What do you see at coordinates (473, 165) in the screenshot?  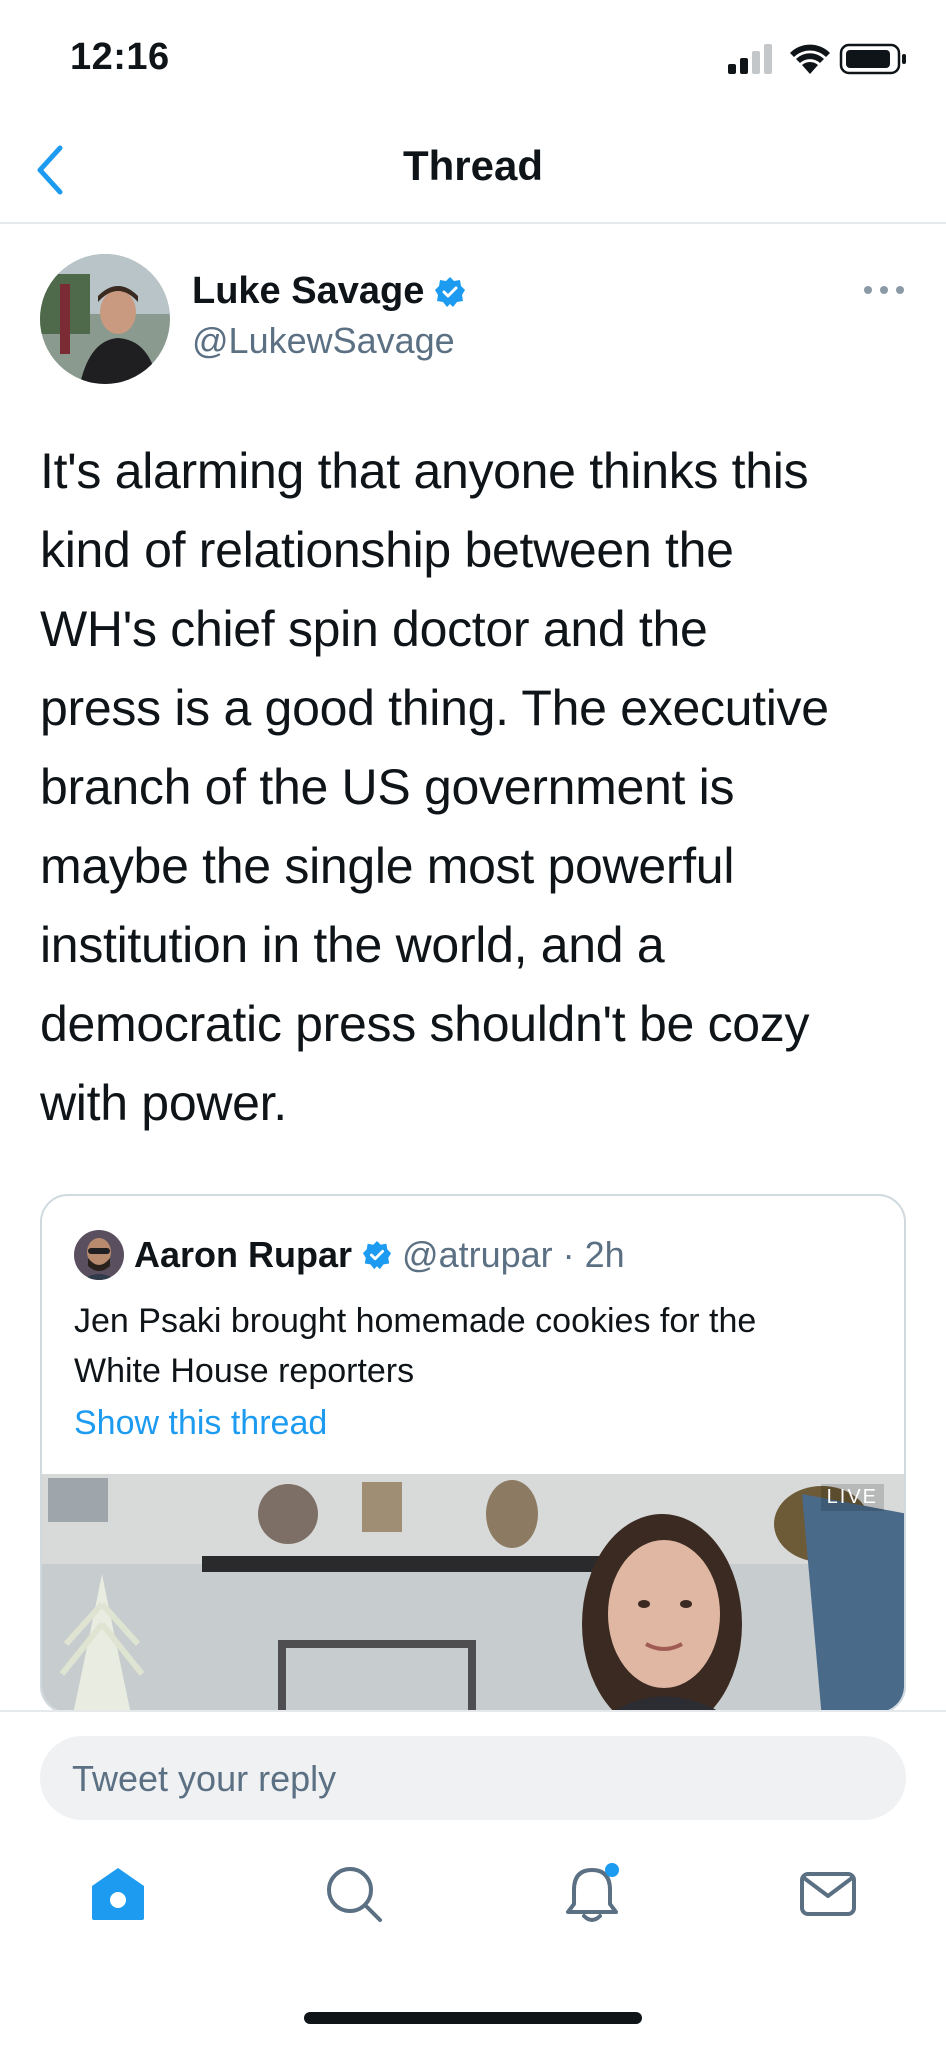 I see `page-title: Thread` at bounding box center [473, 165].